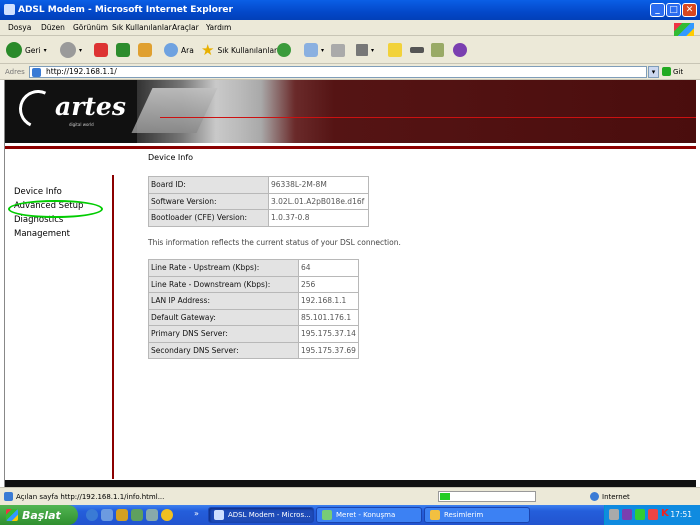  Describe the element at coordinates (366, 515) in the screenshot. I see `task-label: Meret - Konuşma` at that location.